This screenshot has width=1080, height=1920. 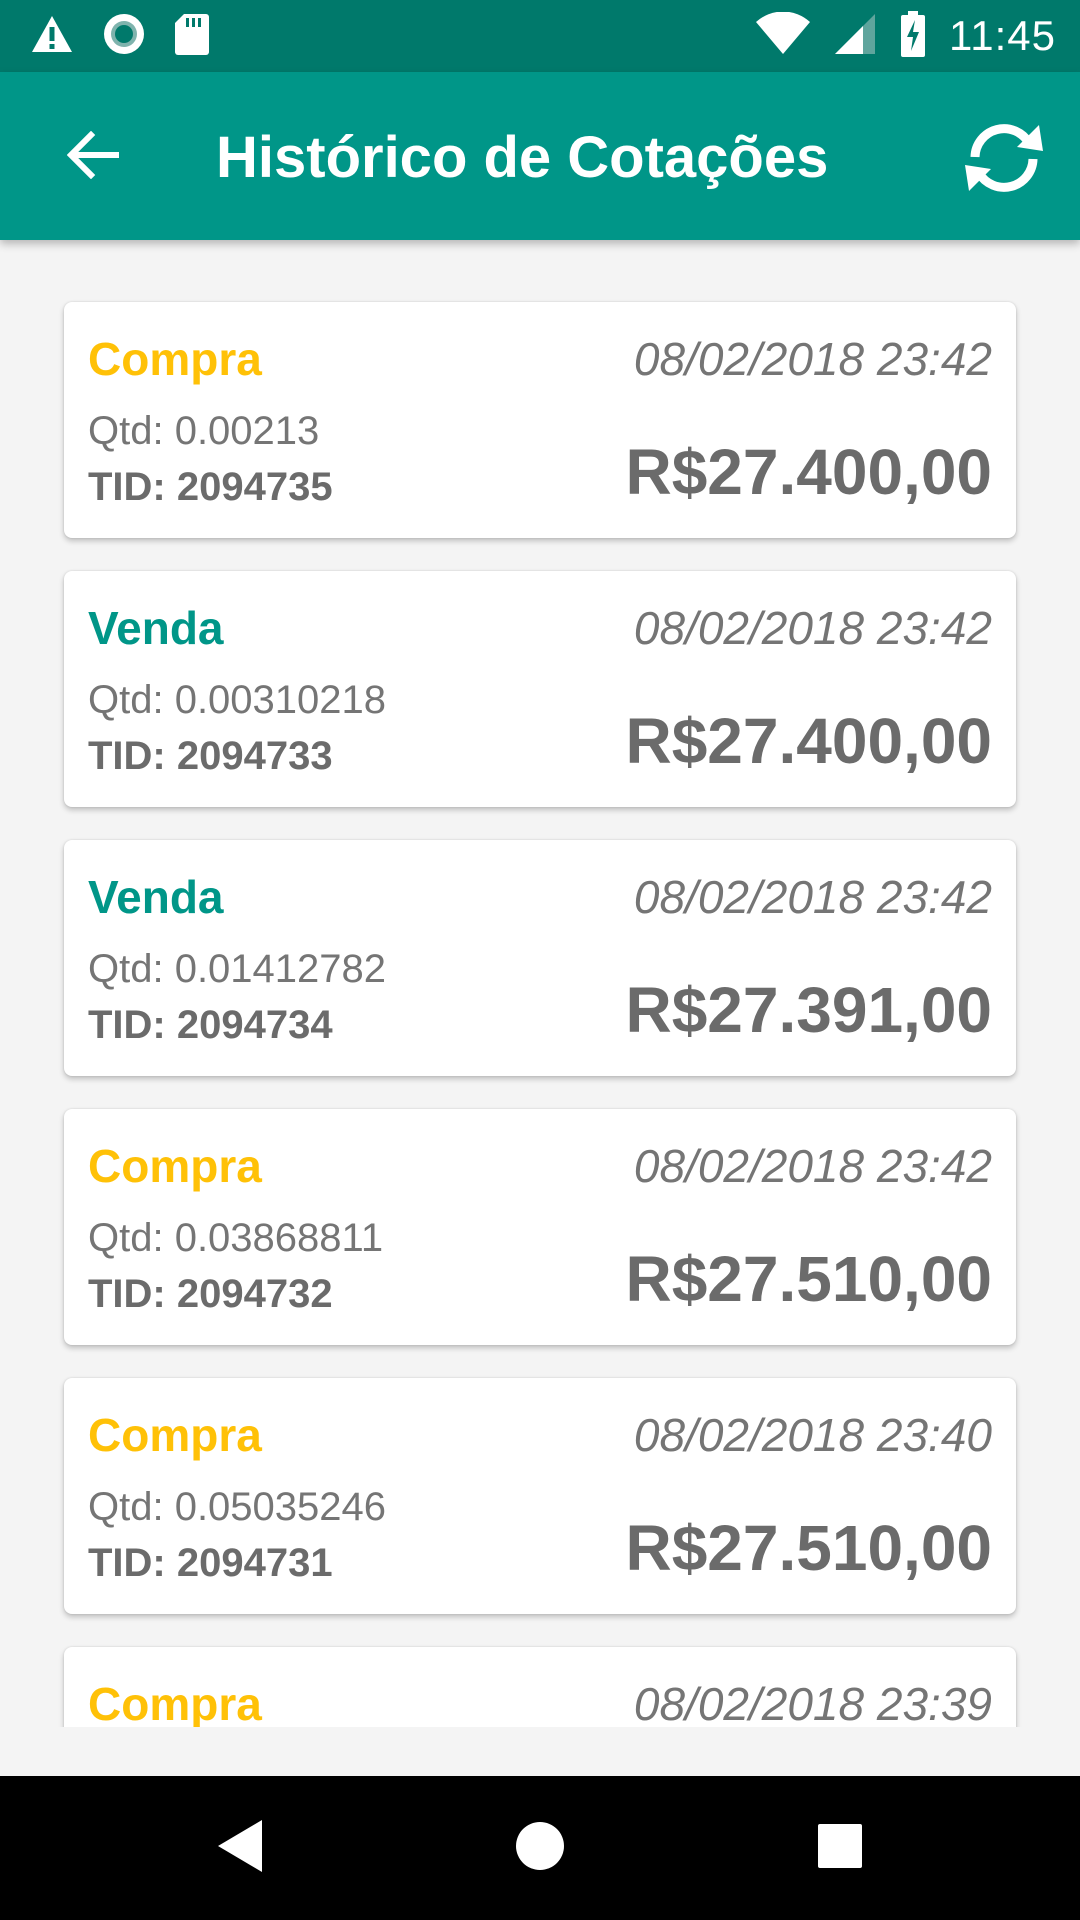 I want to click on page-title: Histórico de Cotações, so click(x=522, y=157).